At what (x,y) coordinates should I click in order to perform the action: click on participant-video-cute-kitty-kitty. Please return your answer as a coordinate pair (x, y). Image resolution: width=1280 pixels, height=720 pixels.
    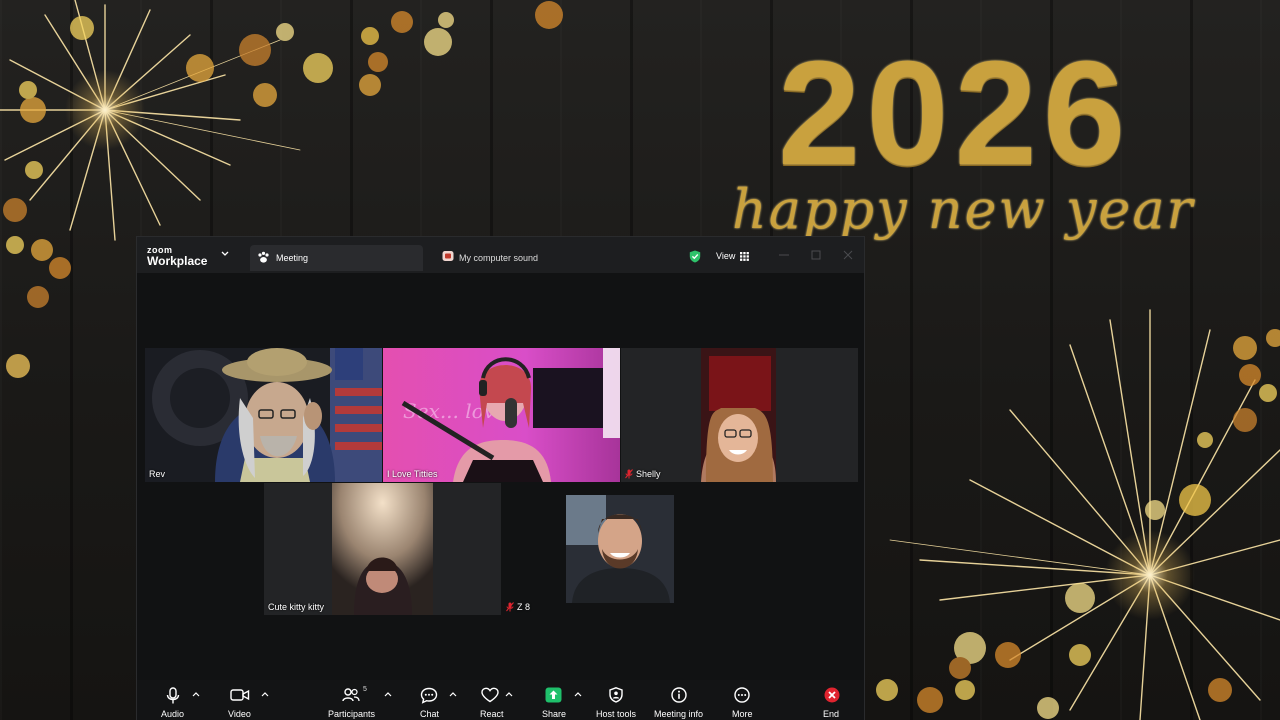
    Looking at the image, I should click on (382, 549).